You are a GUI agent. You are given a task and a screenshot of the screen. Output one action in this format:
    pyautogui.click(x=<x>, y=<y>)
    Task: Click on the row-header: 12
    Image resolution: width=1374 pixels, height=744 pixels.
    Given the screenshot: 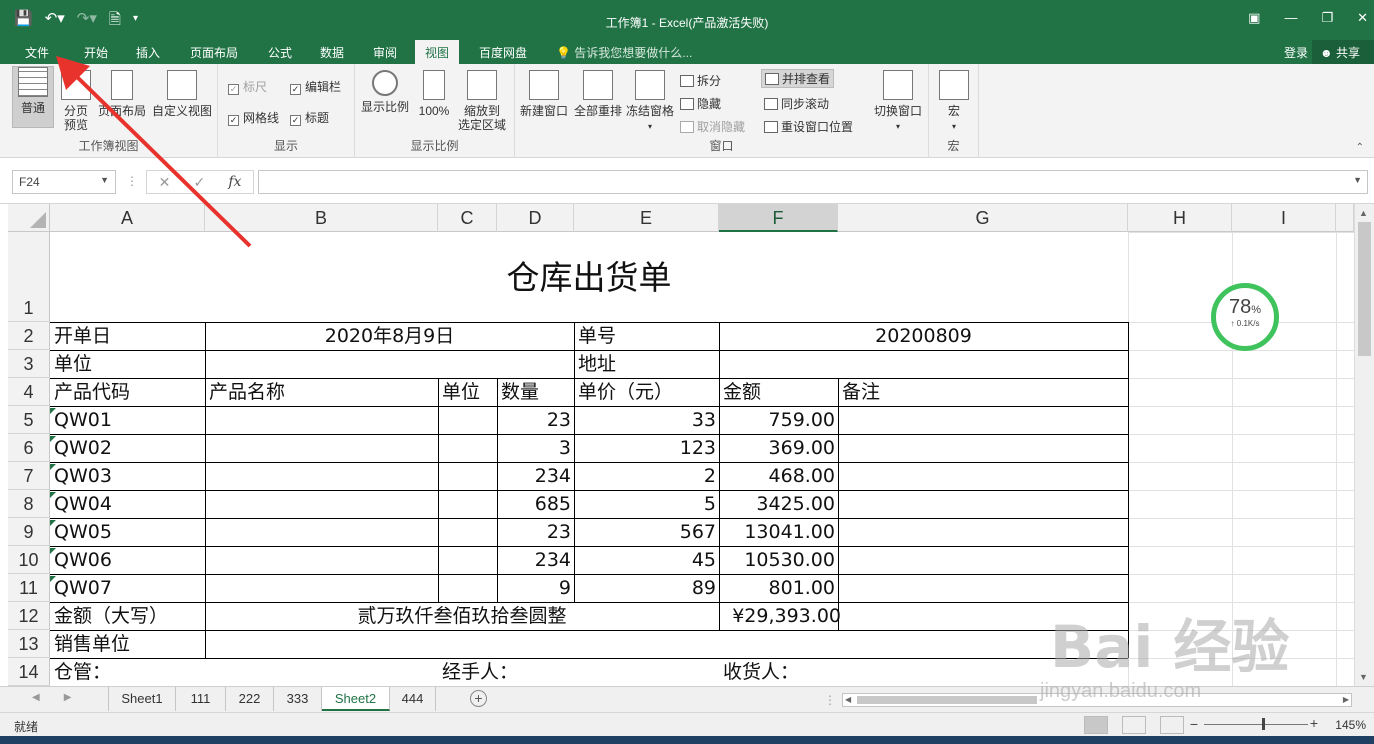 What is the action you would take?
    pyautogui.click(x=29, y=616)
    